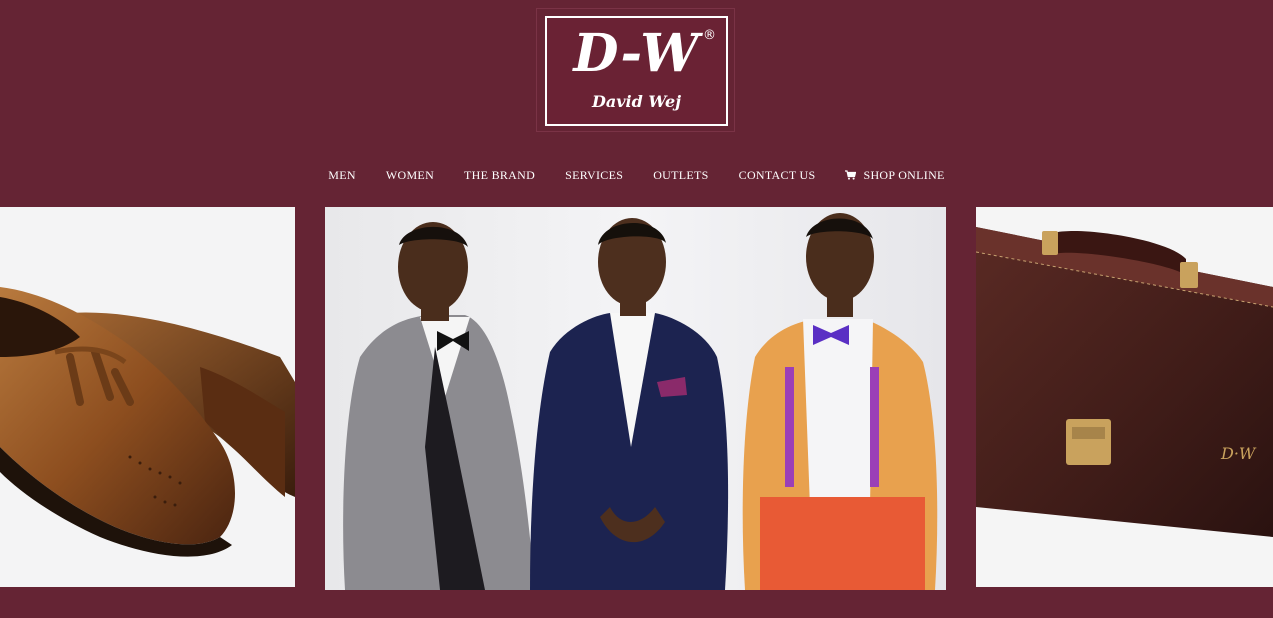  I want to click on nav-item-contact-us: CONTACT US, so click(777, 175).